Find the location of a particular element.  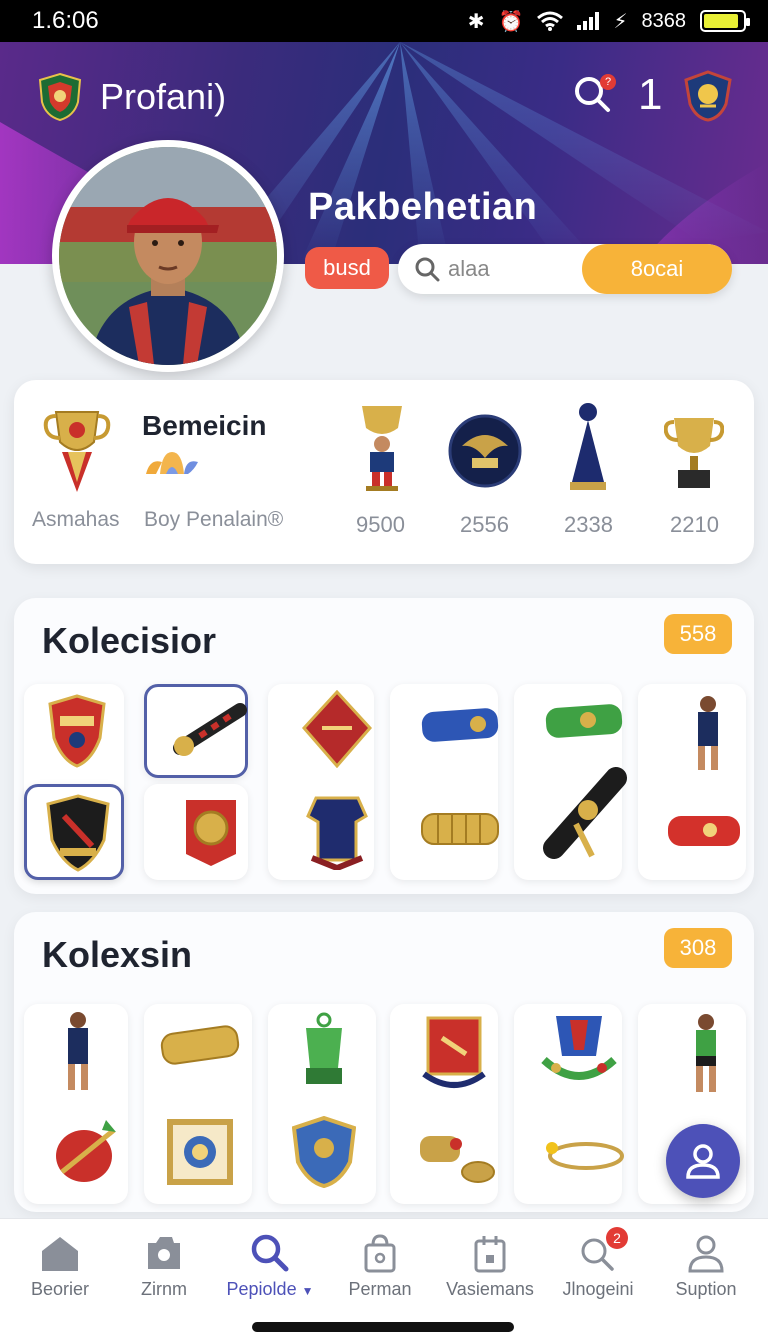

flag-wreath-icon is located at coordinates (579, 1048).